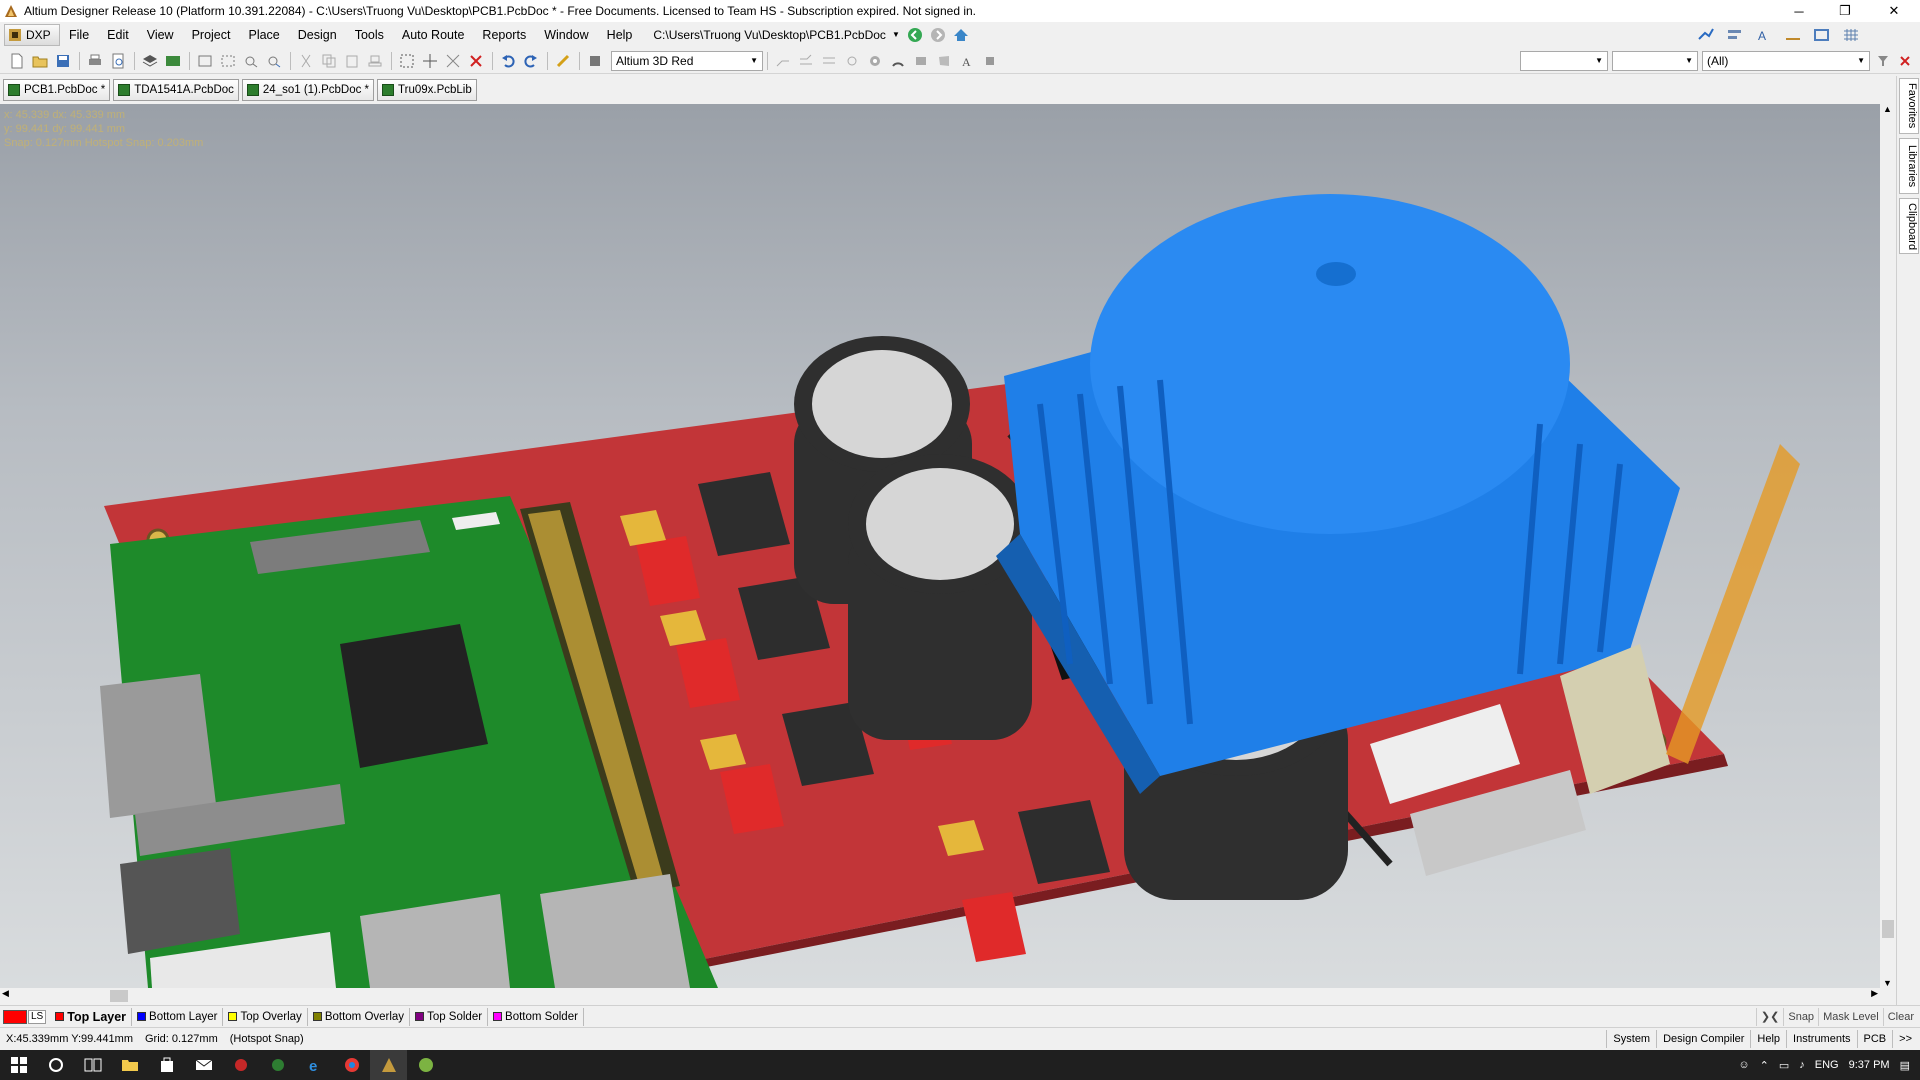 The width and height of the screenshot is (1920, 1080). I want to click on undo-icon, so click(508, 61).